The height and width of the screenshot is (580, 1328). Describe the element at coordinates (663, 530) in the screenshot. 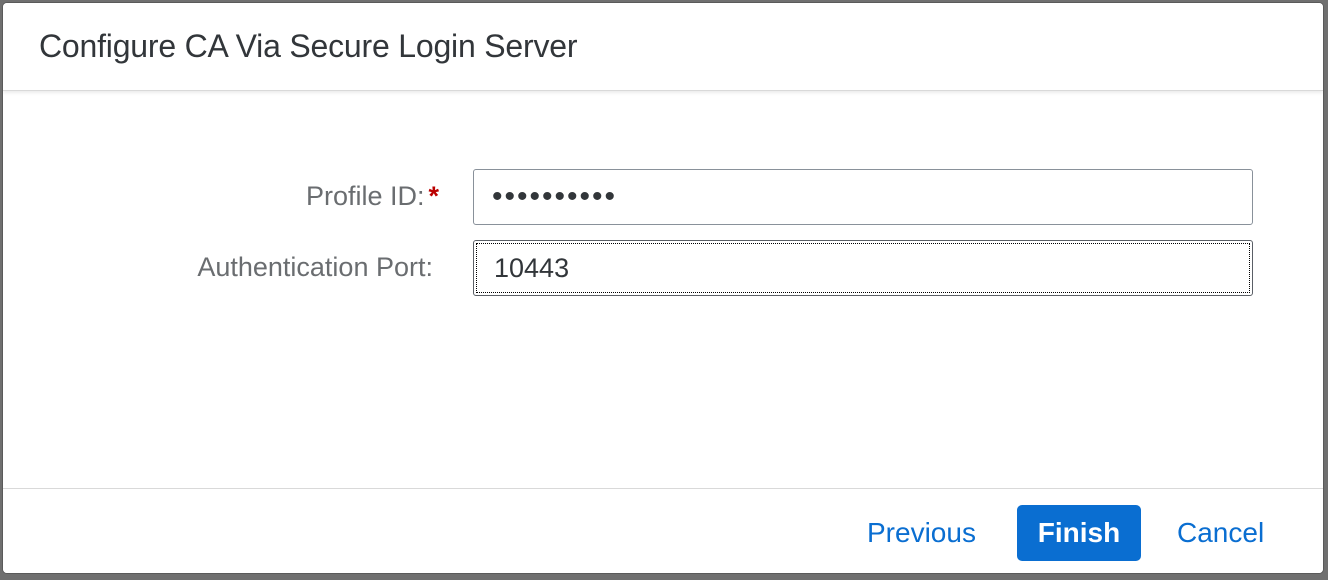

I see `dialog-footer: Previous Finish Cancel` at that location.